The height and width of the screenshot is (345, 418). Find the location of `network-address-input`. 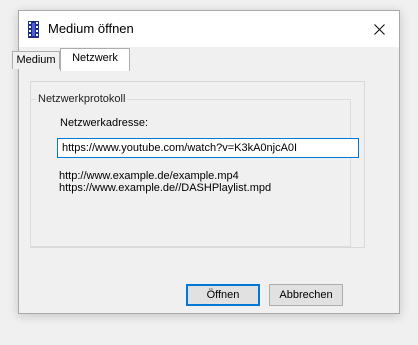

network-address-input is located at coordinates (208, 148).